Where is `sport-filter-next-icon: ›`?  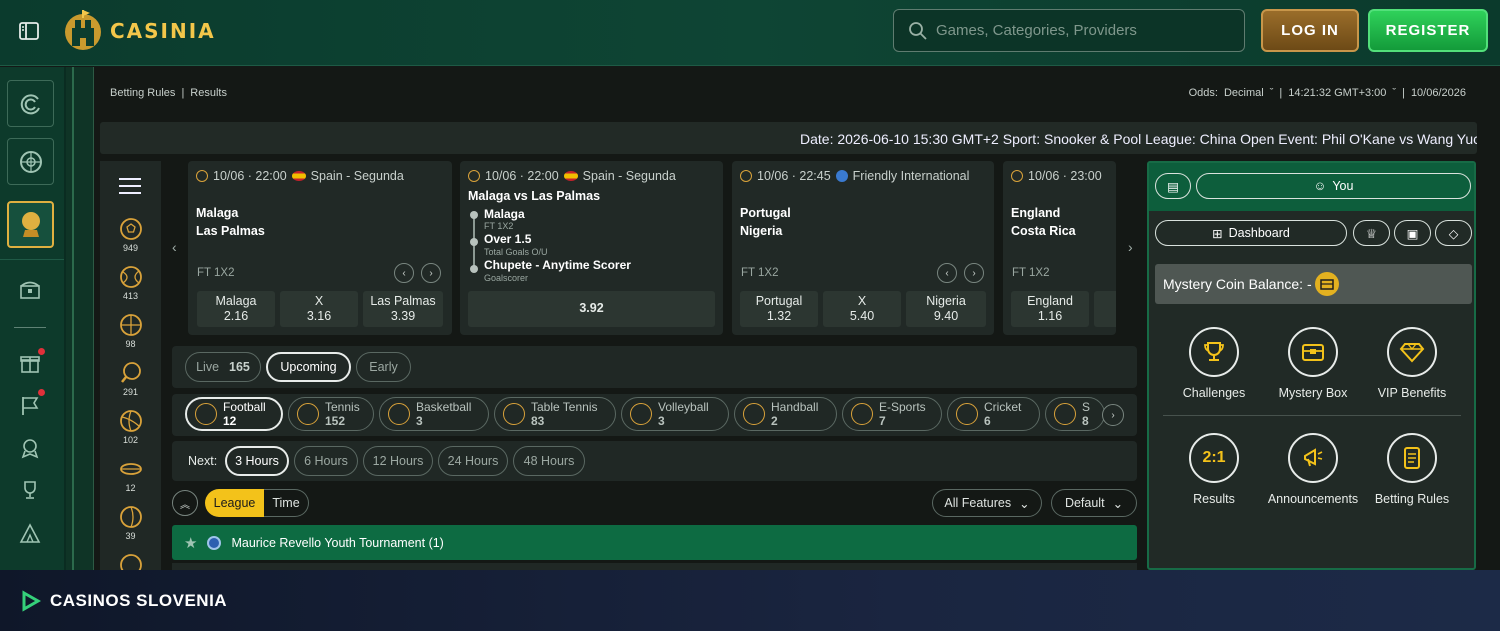
sport-filter-next-icon: › is located at coordinates (1113, 415).